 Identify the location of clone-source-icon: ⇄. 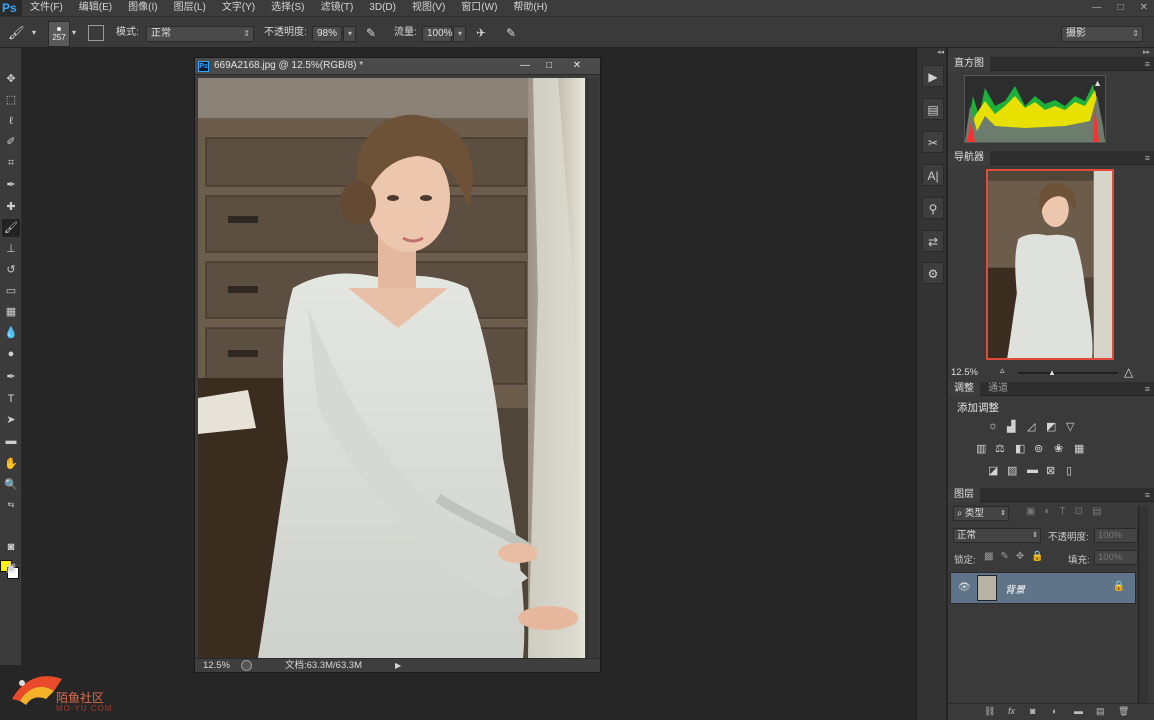
(933, 241).